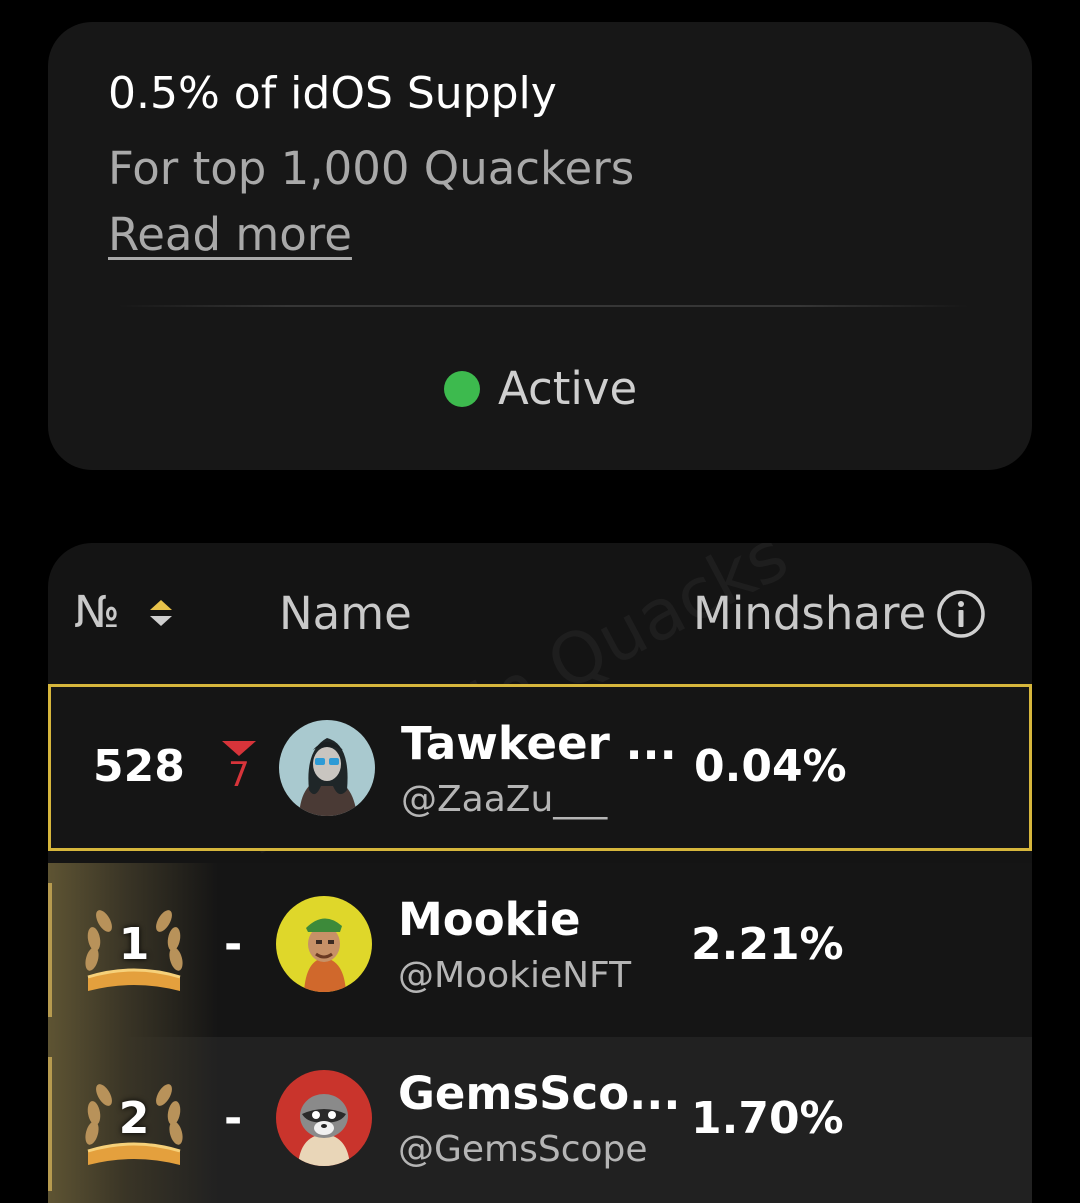 Image resolution: width=1080 pixels, height=1203 pixels. I want to click on table-row: 2 - GemsSco... @GemsScope 1.70%, so click(540, 1120).